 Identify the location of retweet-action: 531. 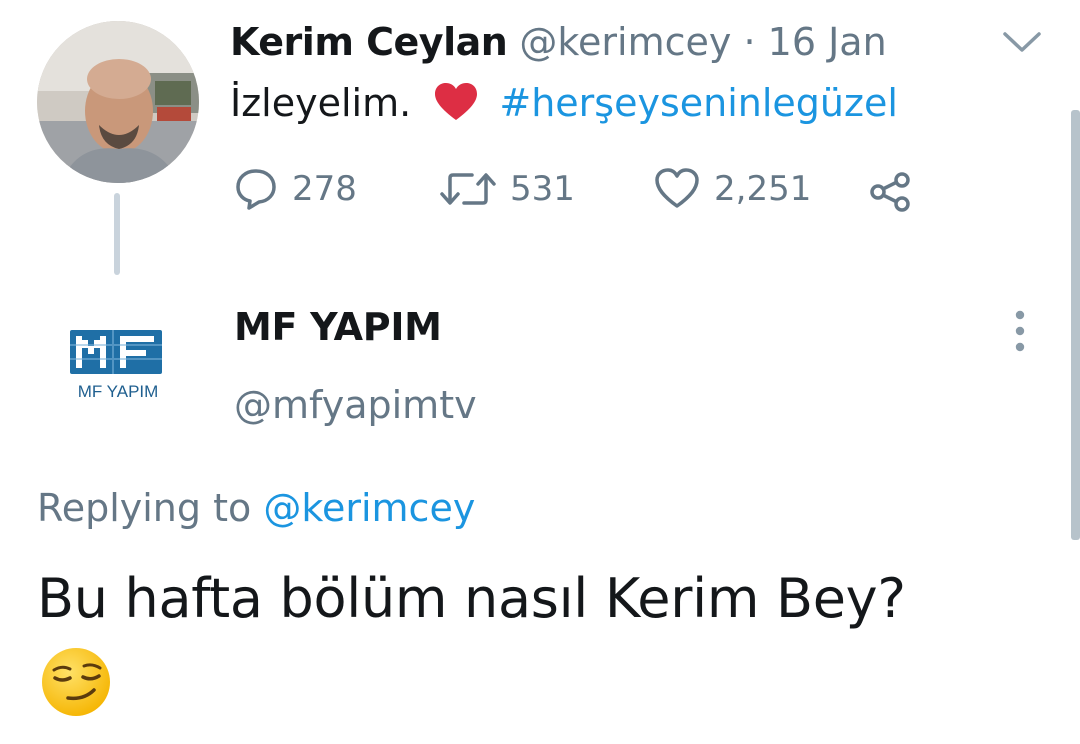
(507, 189).